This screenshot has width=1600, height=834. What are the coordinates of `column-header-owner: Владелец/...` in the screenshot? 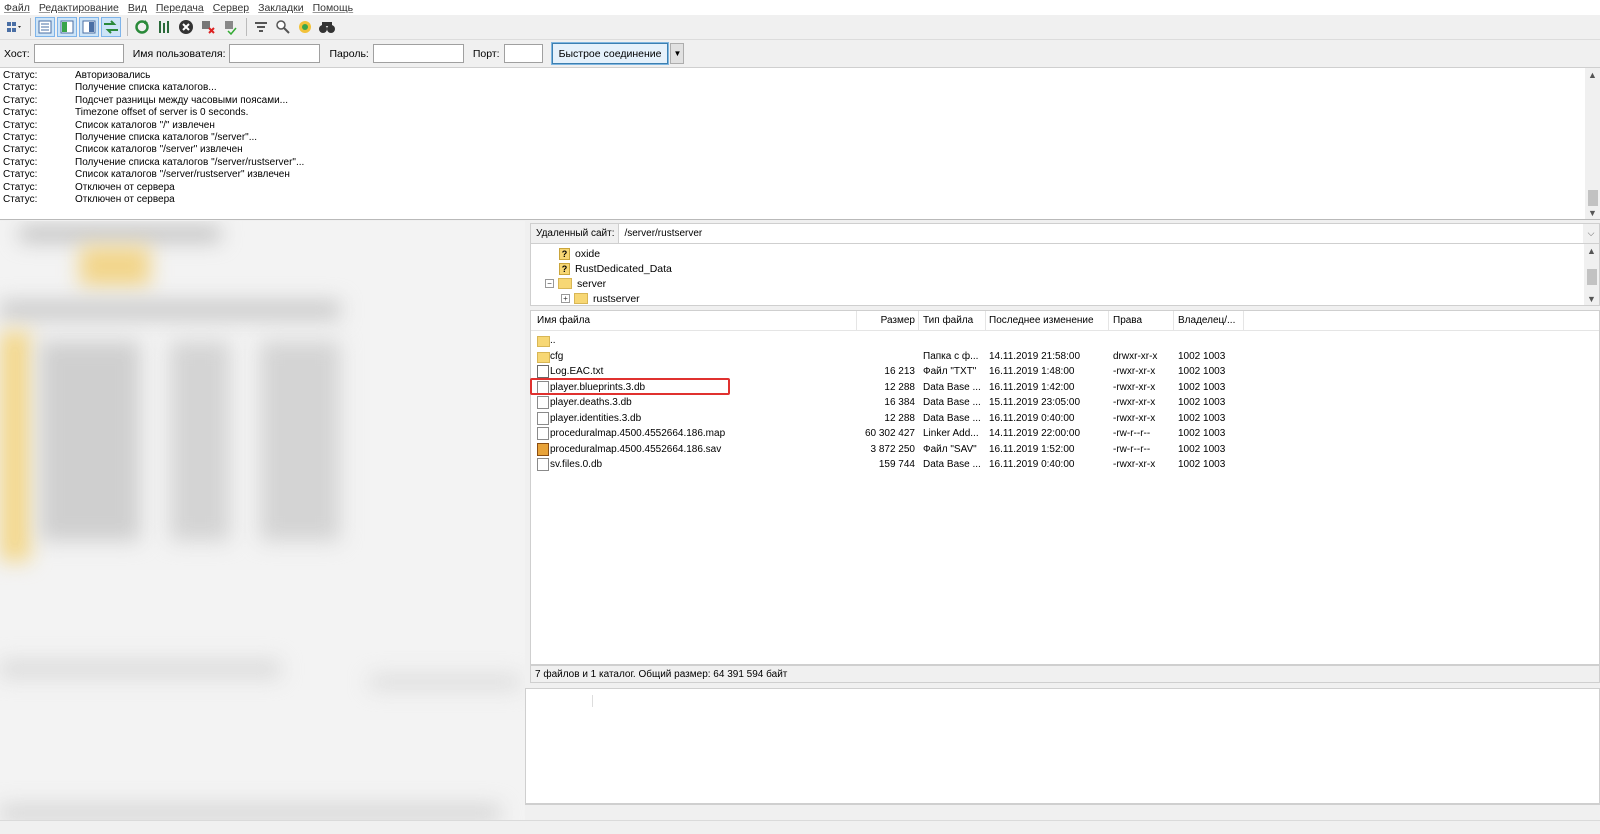 It's located at (1206, 320).